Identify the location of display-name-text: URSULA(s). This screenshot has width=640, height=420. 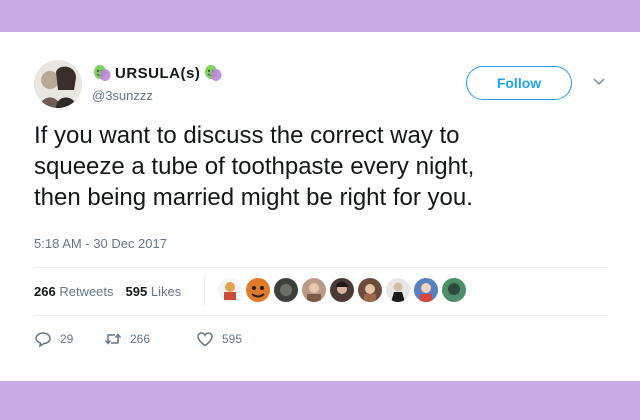
(158, 73).